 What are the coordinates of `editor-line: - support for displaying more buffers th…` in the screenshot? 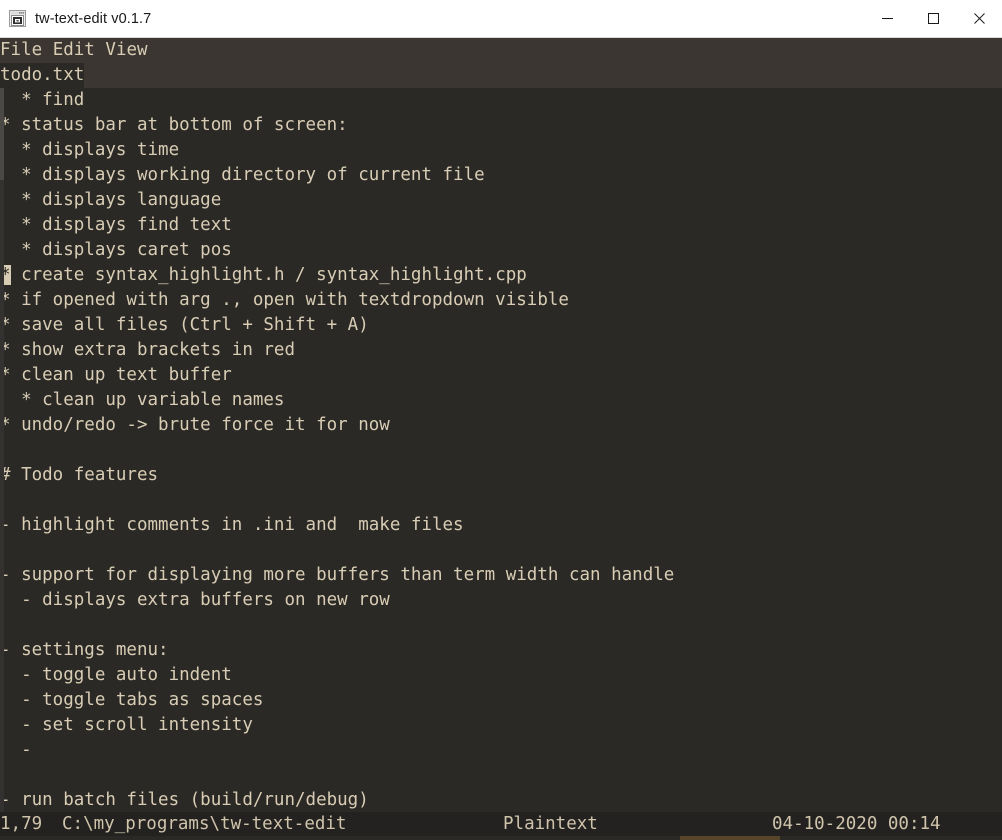 It's located at (337, 575).